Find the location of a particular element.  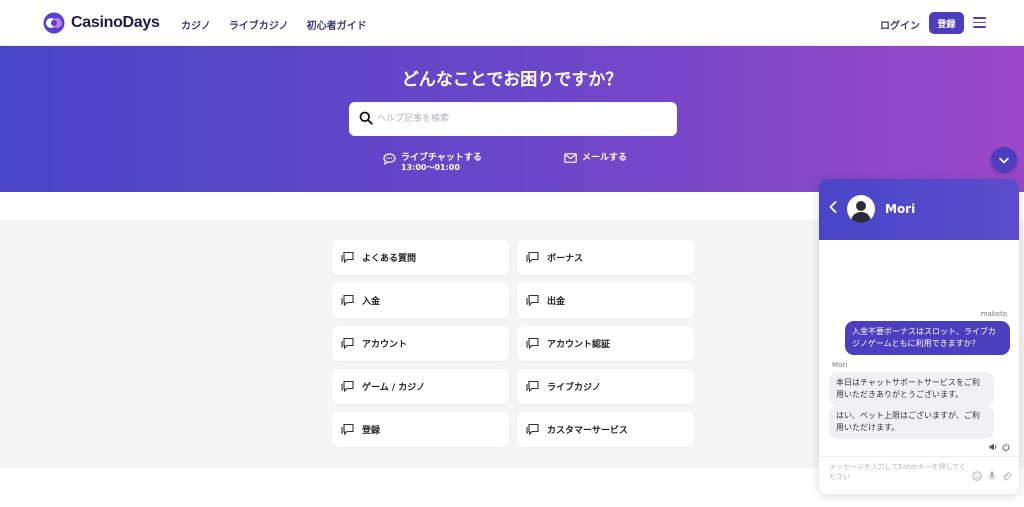

category-registration: 登録 is located at coordinates (420, 429).